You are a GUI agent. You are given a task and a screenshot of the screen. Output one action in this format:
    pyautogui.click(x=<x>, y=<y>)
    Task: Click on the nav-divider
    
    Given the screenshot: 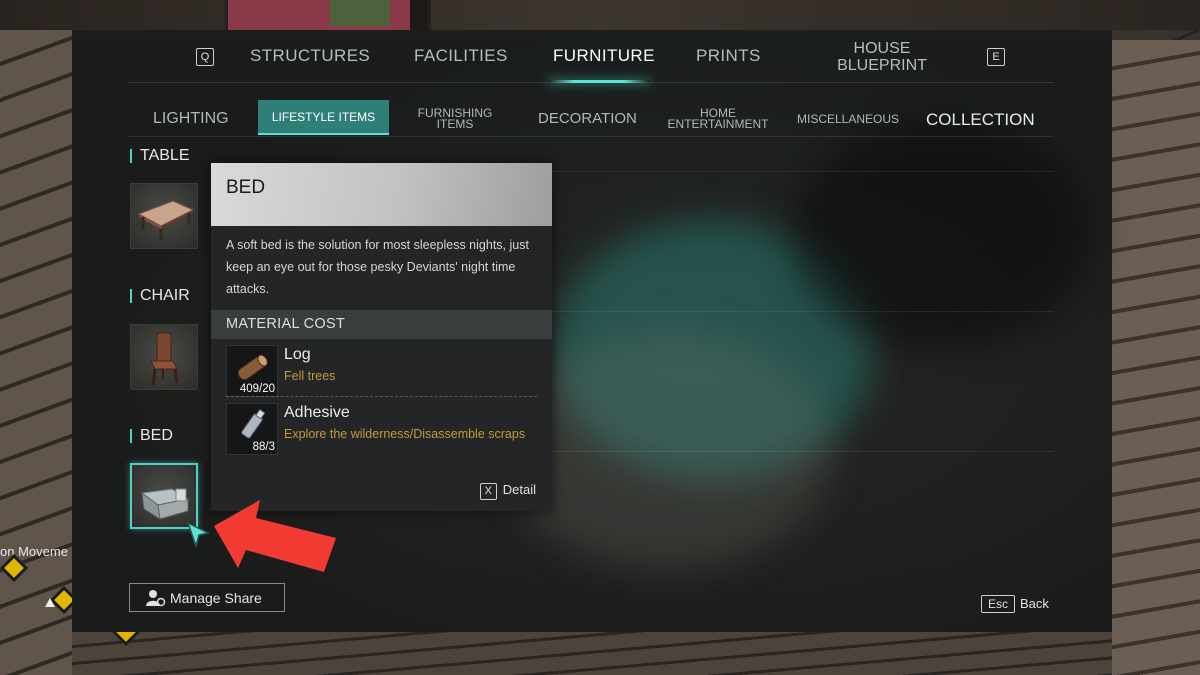 What is the action you would take?
    pyautogui.click(x=591, y=82)
    